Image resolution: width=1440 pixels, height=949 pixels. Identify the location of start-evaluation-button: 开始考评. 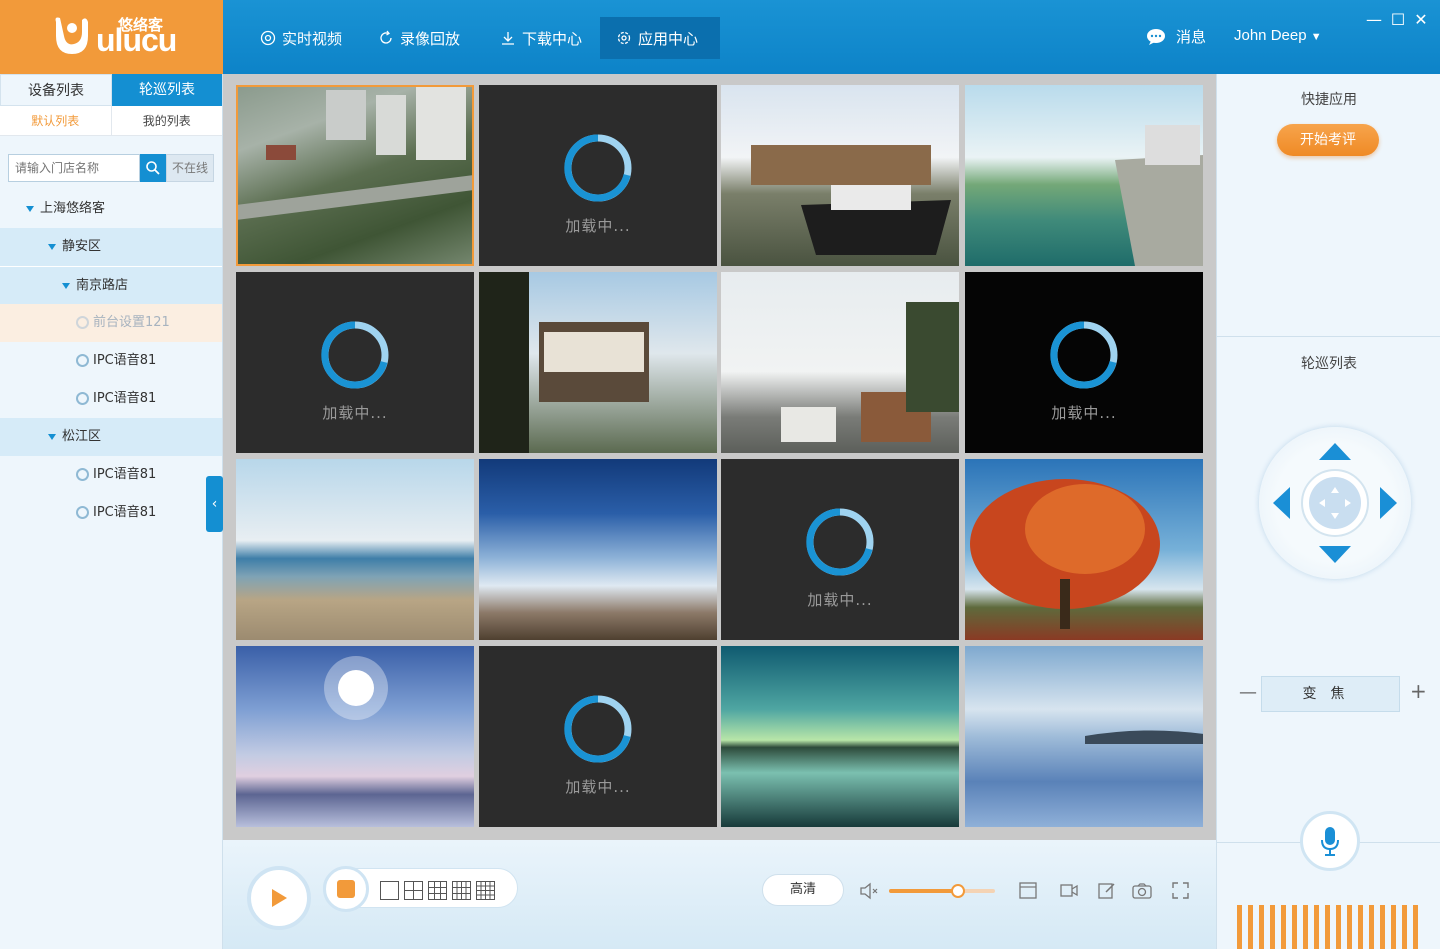
(1328, 140).